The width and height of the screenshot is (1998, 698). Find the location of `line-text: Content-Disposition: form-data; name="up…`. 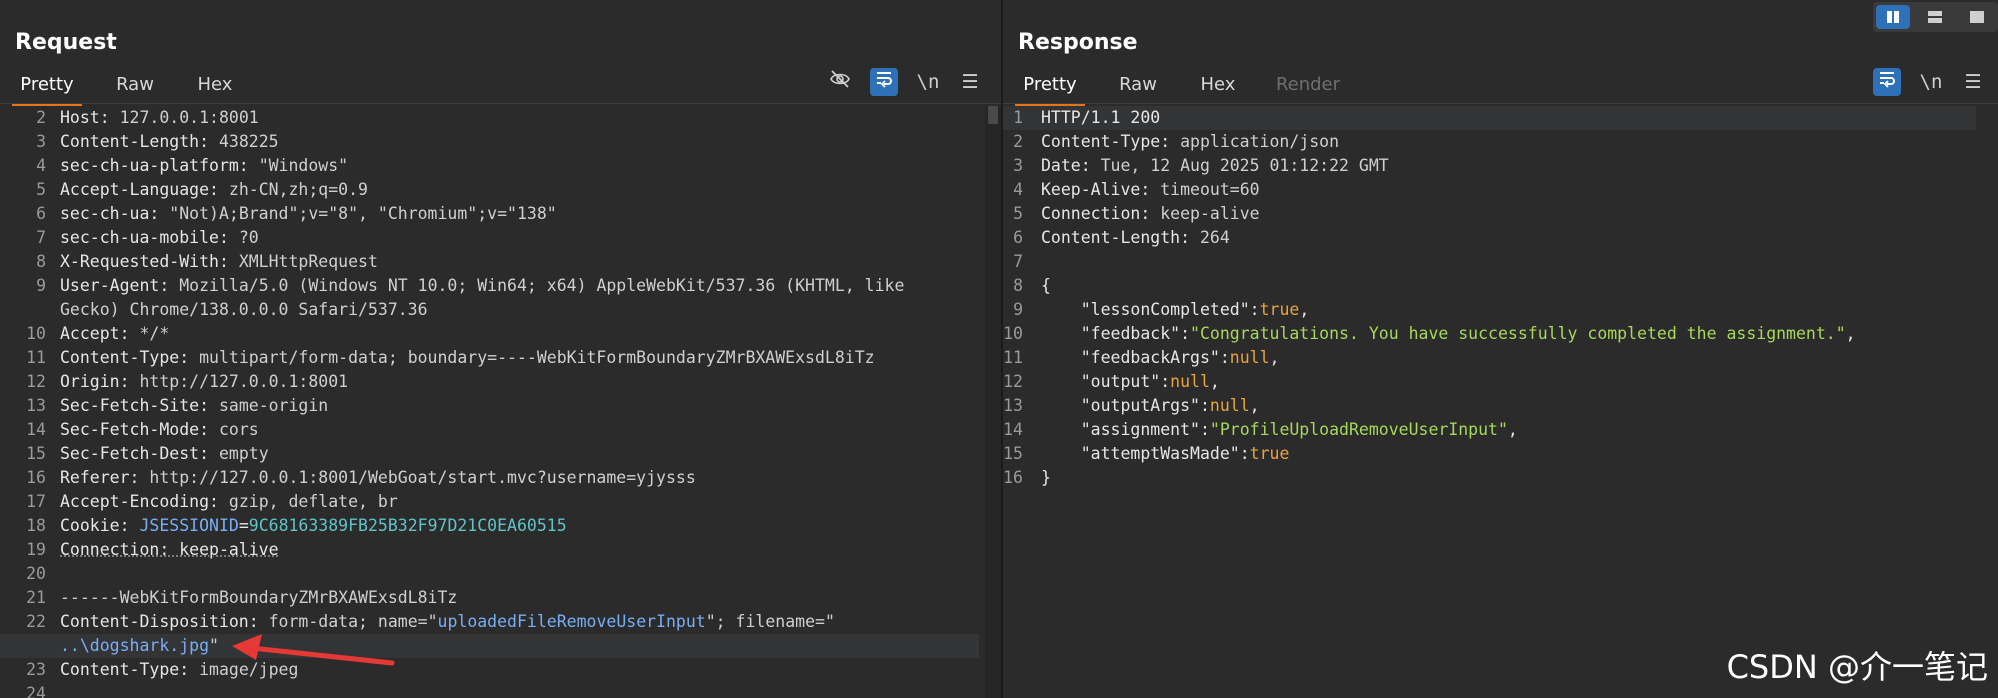

line-text: Content-Disposition: form-data; name="up… is located at coordinates (447, 622).